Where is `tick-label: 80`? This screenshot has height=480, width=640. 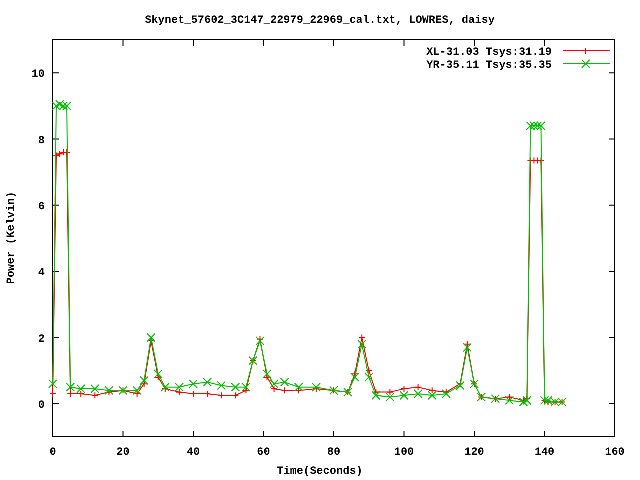 tick-label: 80 is located at coordinates (334, 453).